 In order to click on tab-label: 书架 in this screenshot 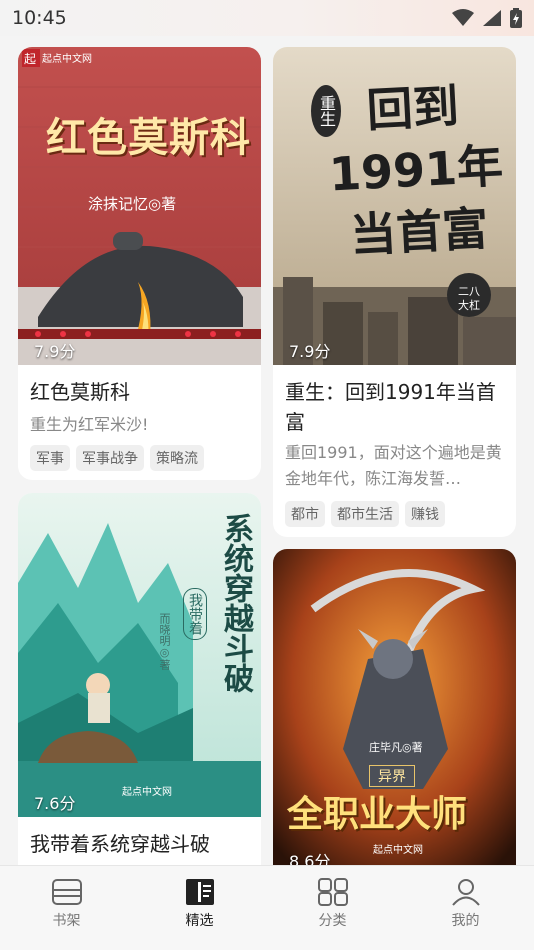, I will do `click(66, 921)`.